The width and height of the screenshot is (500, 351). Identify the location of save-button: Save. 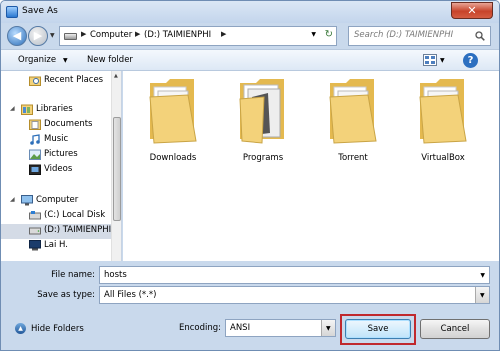
(378, 329).